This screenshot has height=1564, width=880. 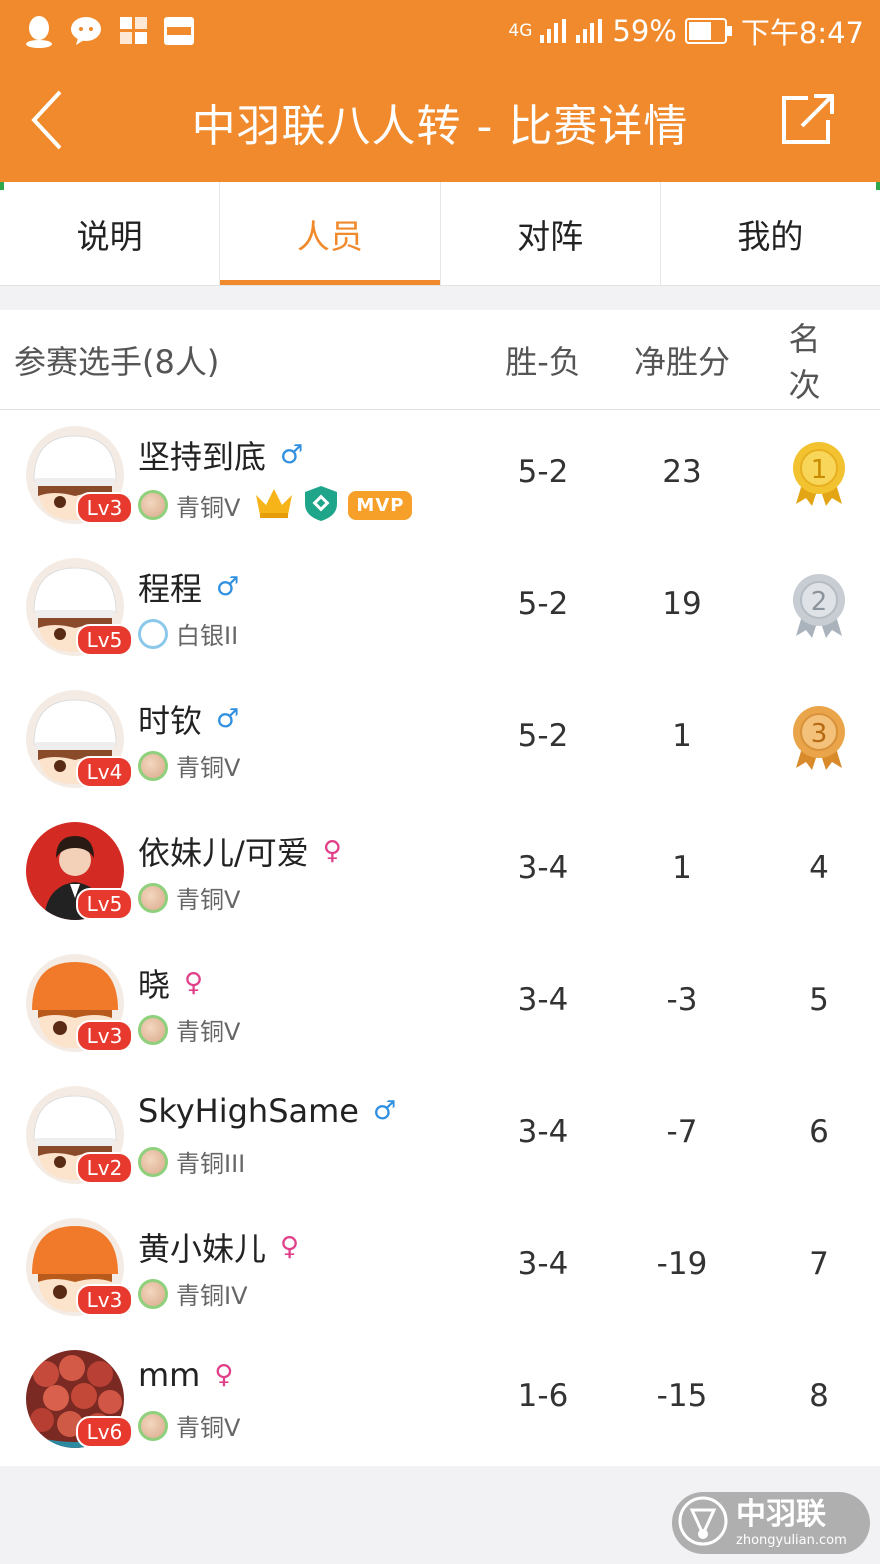 What do you see at coordinates (804, 361) in the screenshot?
I see `header-rank: 名次` at bounding box center [804, 361].